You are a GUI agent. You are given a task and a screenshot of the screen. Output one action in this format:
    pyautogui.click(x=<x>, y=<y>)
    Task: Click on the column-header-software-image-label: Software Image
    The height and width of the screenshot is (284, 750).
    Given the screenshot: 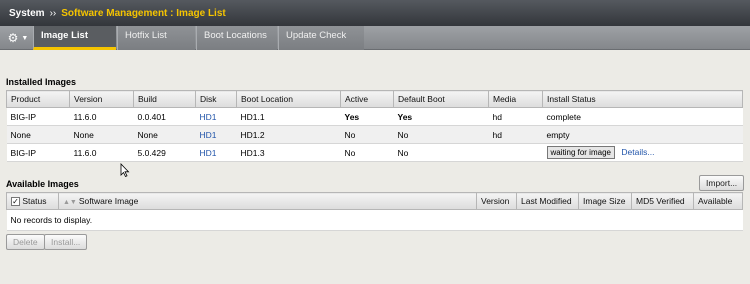 What is the action you would take?
    pyautogui.click(x=108, y=201)
    